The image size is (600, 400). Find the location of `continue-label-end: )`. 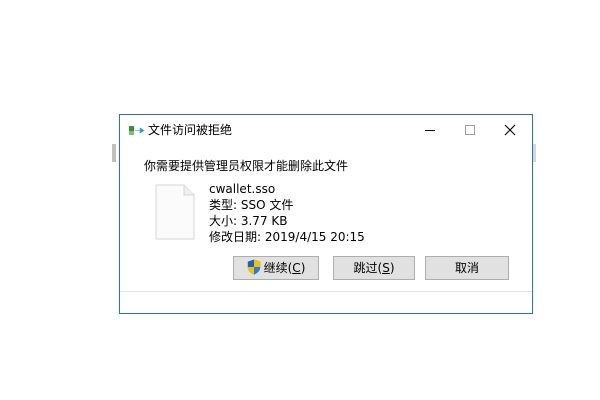

continue-label-end: ) is located at coordinates (303, 268).